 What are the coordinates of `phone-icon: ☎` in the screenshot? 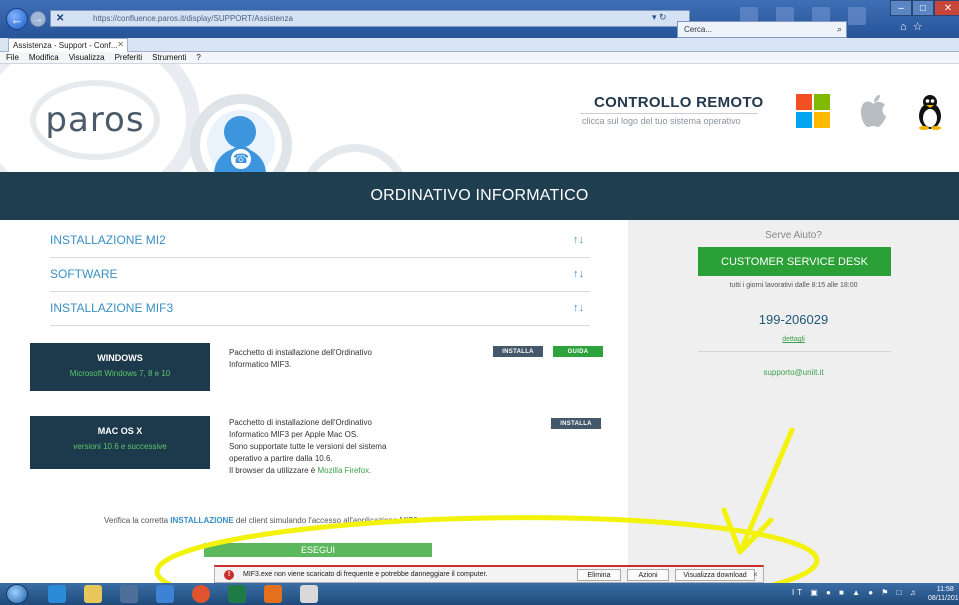 It's located at (241, 159).